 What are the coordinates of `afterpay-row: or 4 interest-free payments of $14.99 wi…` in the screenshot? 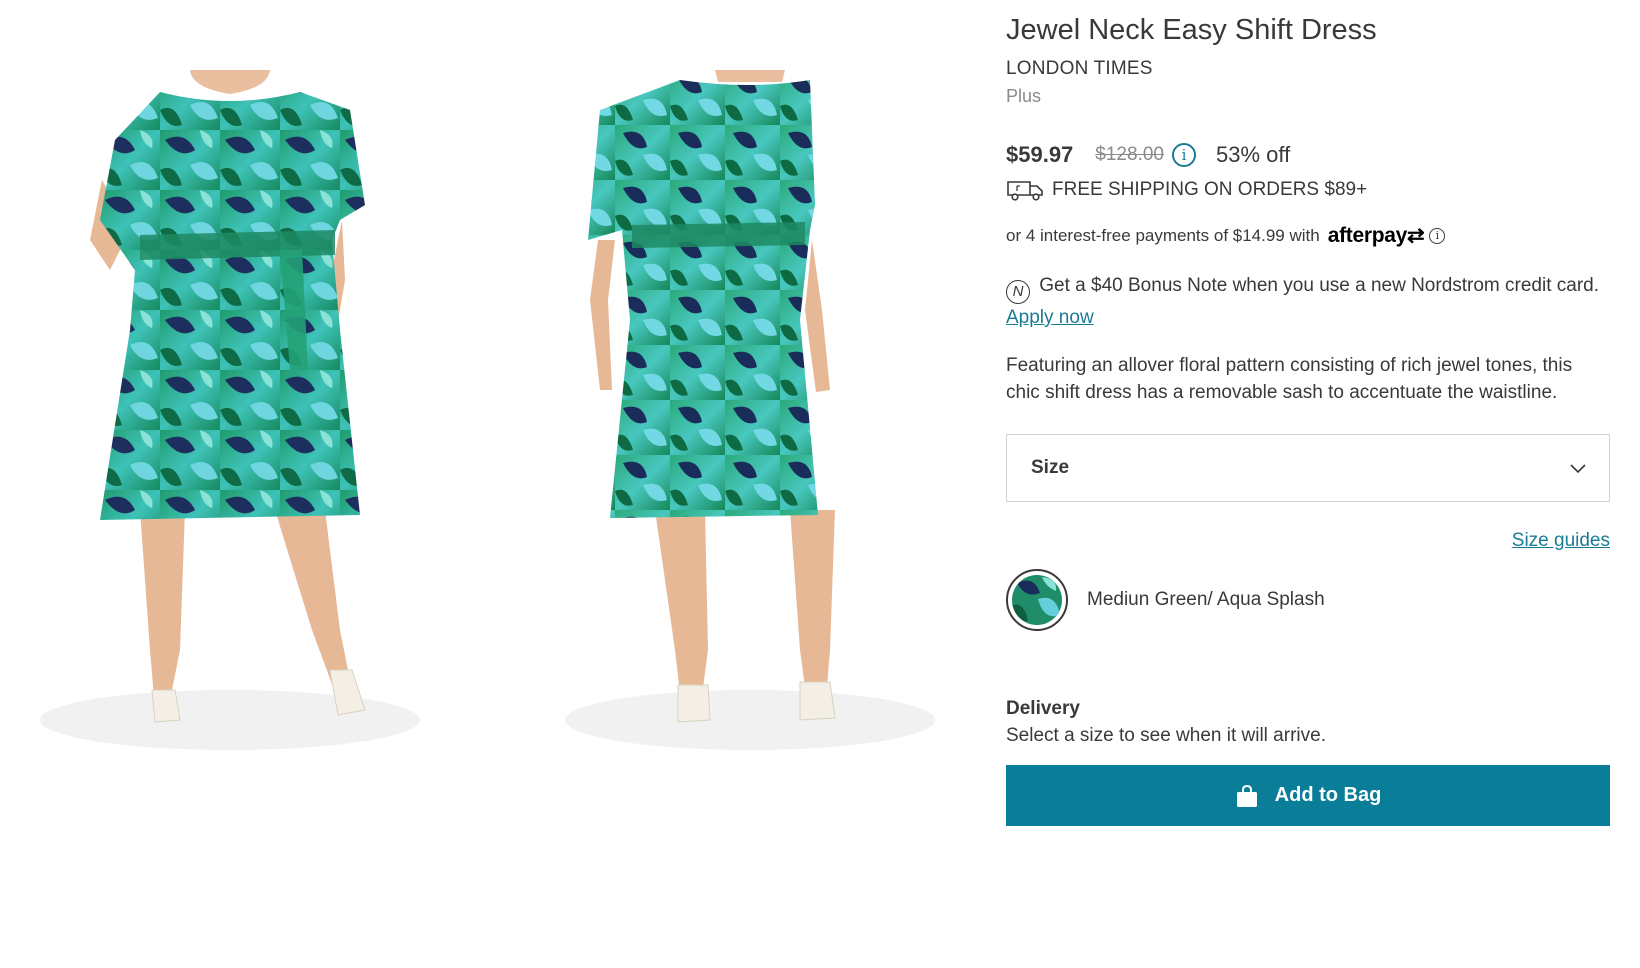 It's located at (1226, 235).